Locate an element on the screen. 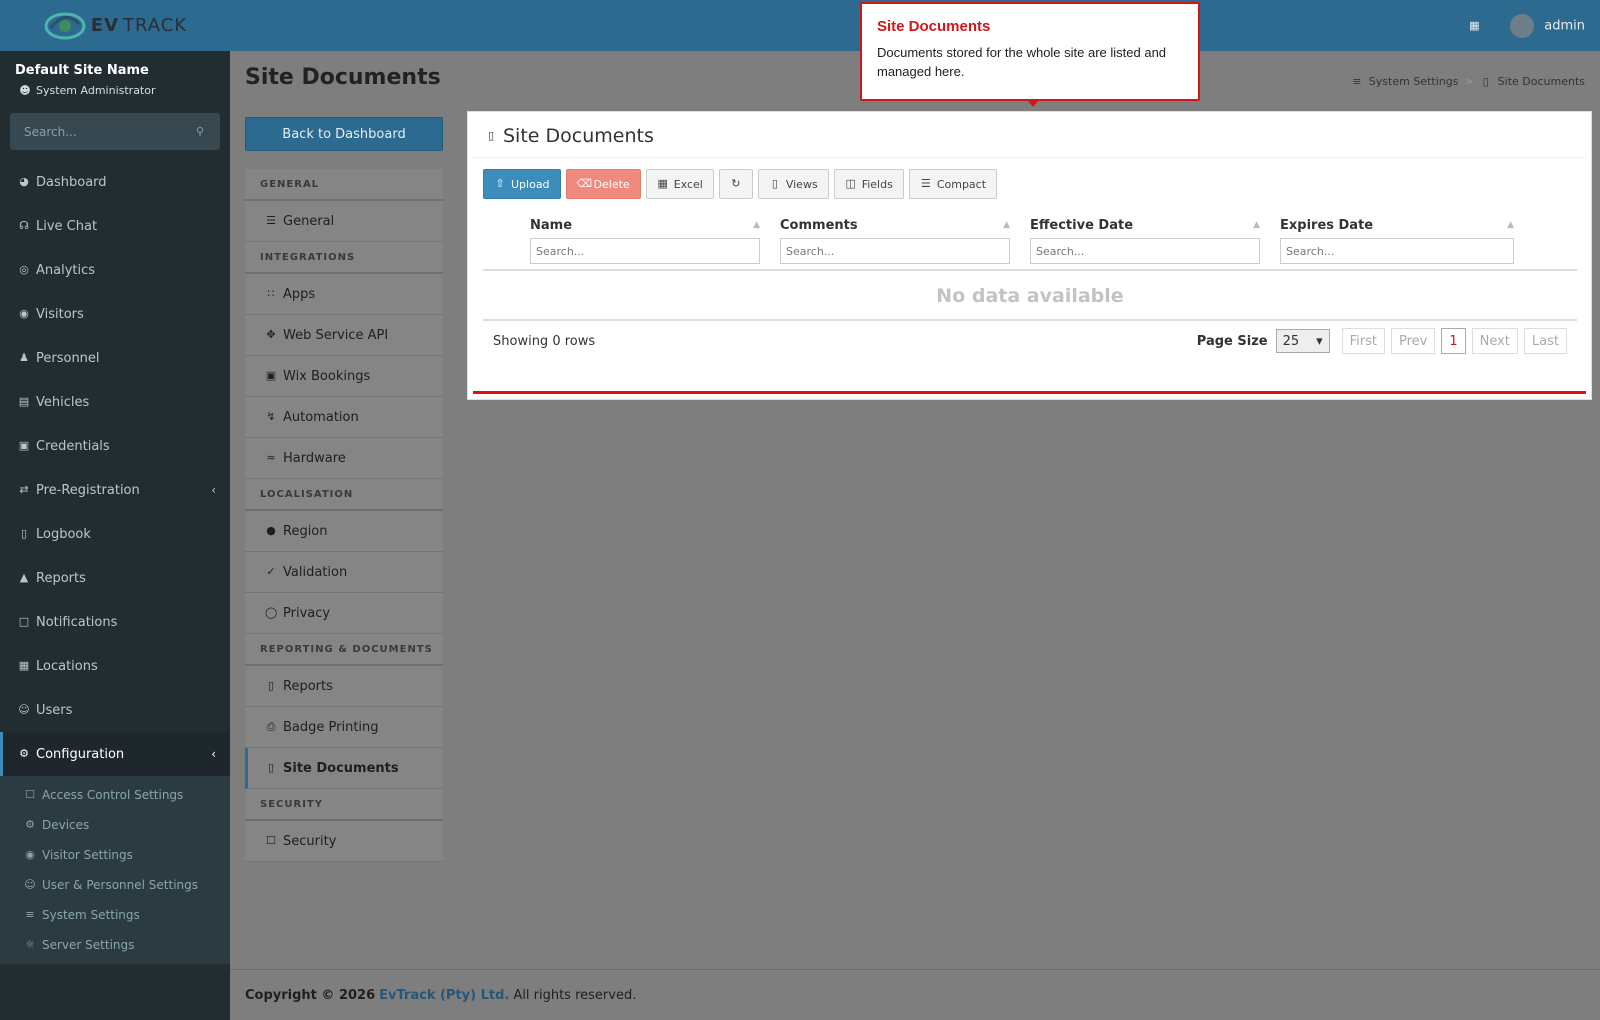  user-role: ☻ System Administrator is located at coordinates (115, 90).